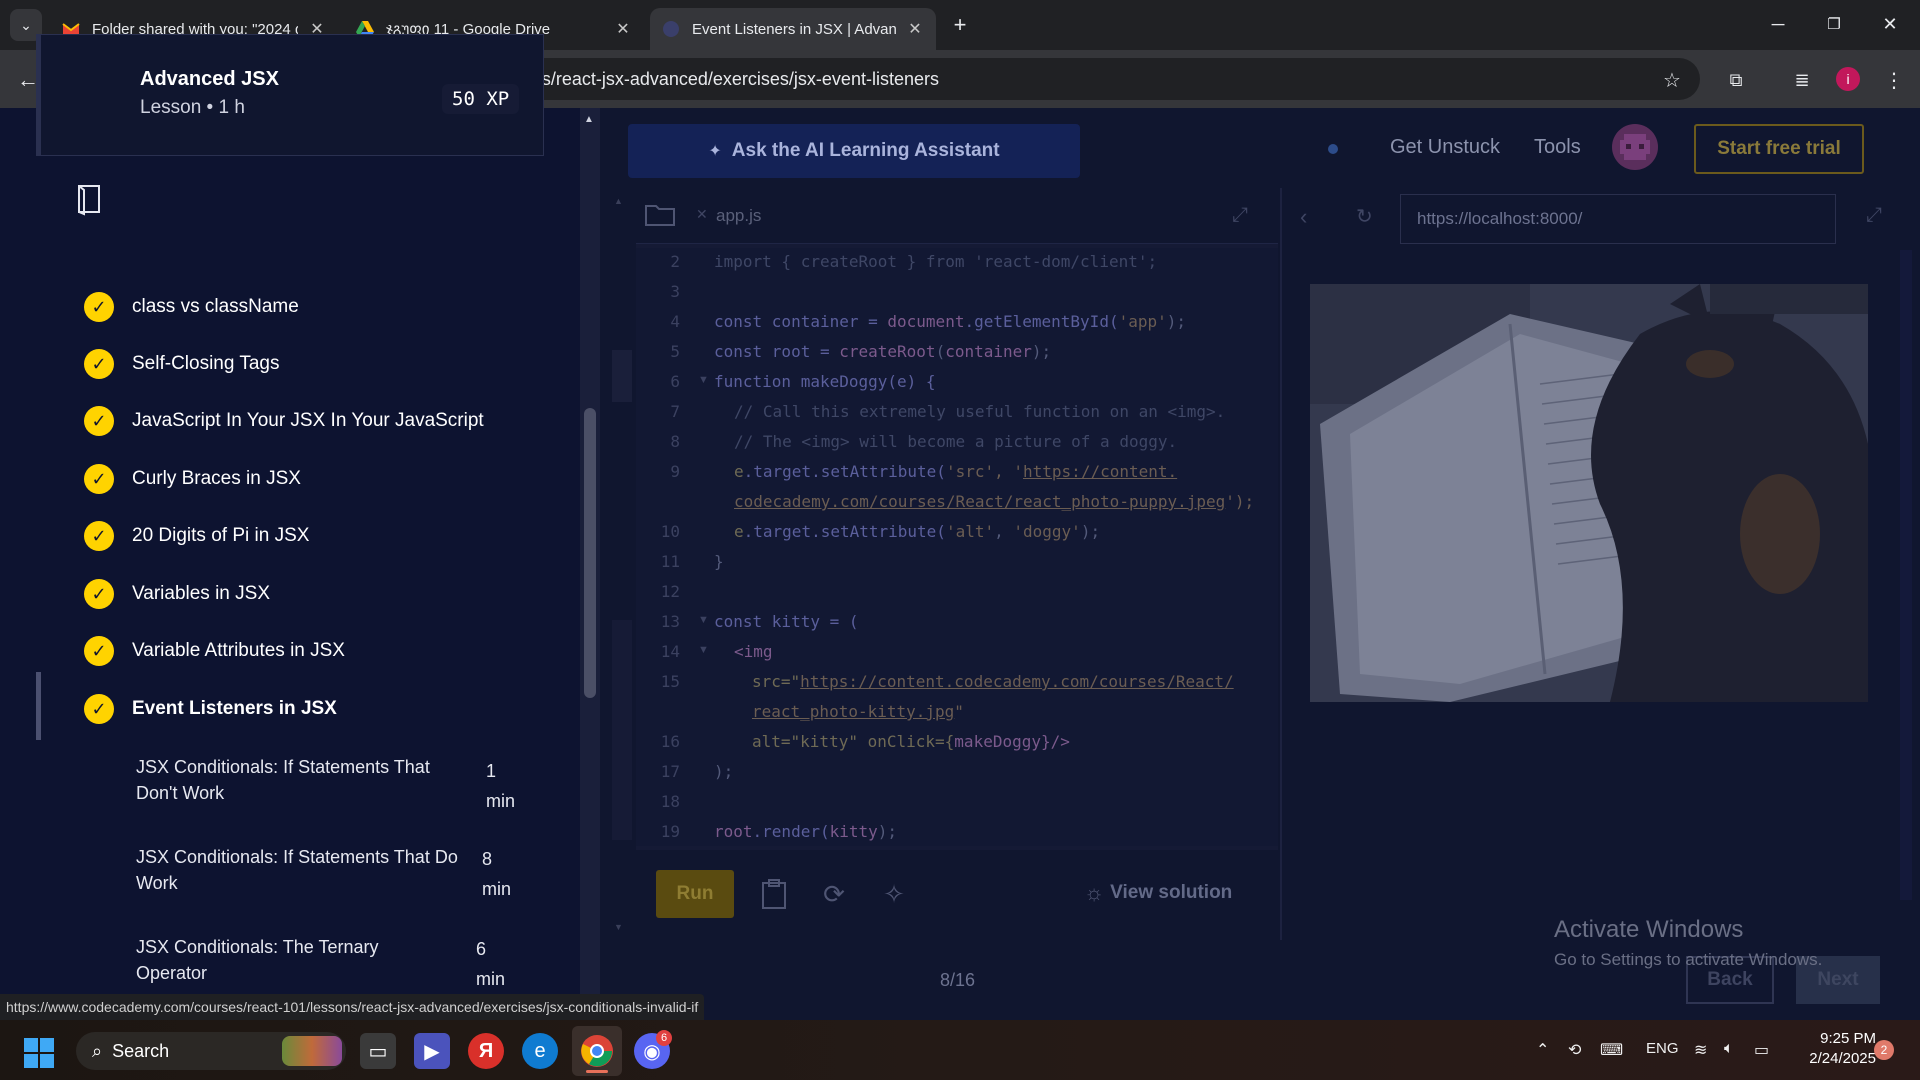 The height and width of the screenshot is (1080, 1920). What do you see at coordinates (1894, 80) in the screenshot?
I see `browser-menu-icon: ⋮` at bounding box center [1894, 80].